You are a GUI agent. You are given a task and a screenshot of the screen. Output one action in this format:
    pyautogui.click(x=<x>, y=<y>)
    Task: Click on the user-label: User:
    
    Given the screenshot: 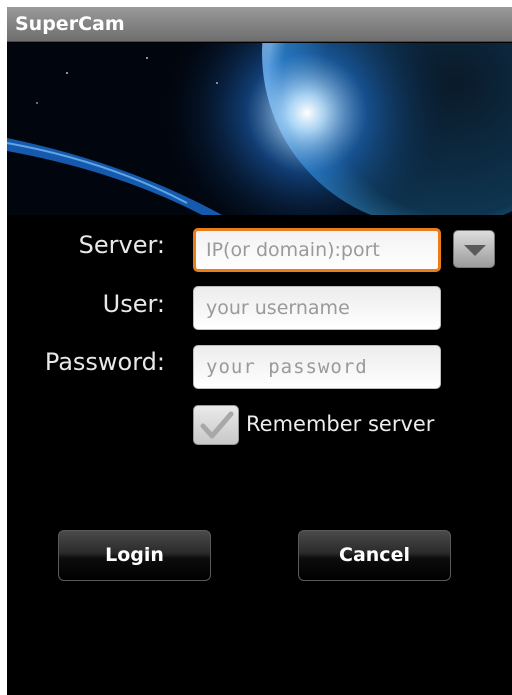 What is the action you would take?
    pyautogui.click(x=133, y=304)
    